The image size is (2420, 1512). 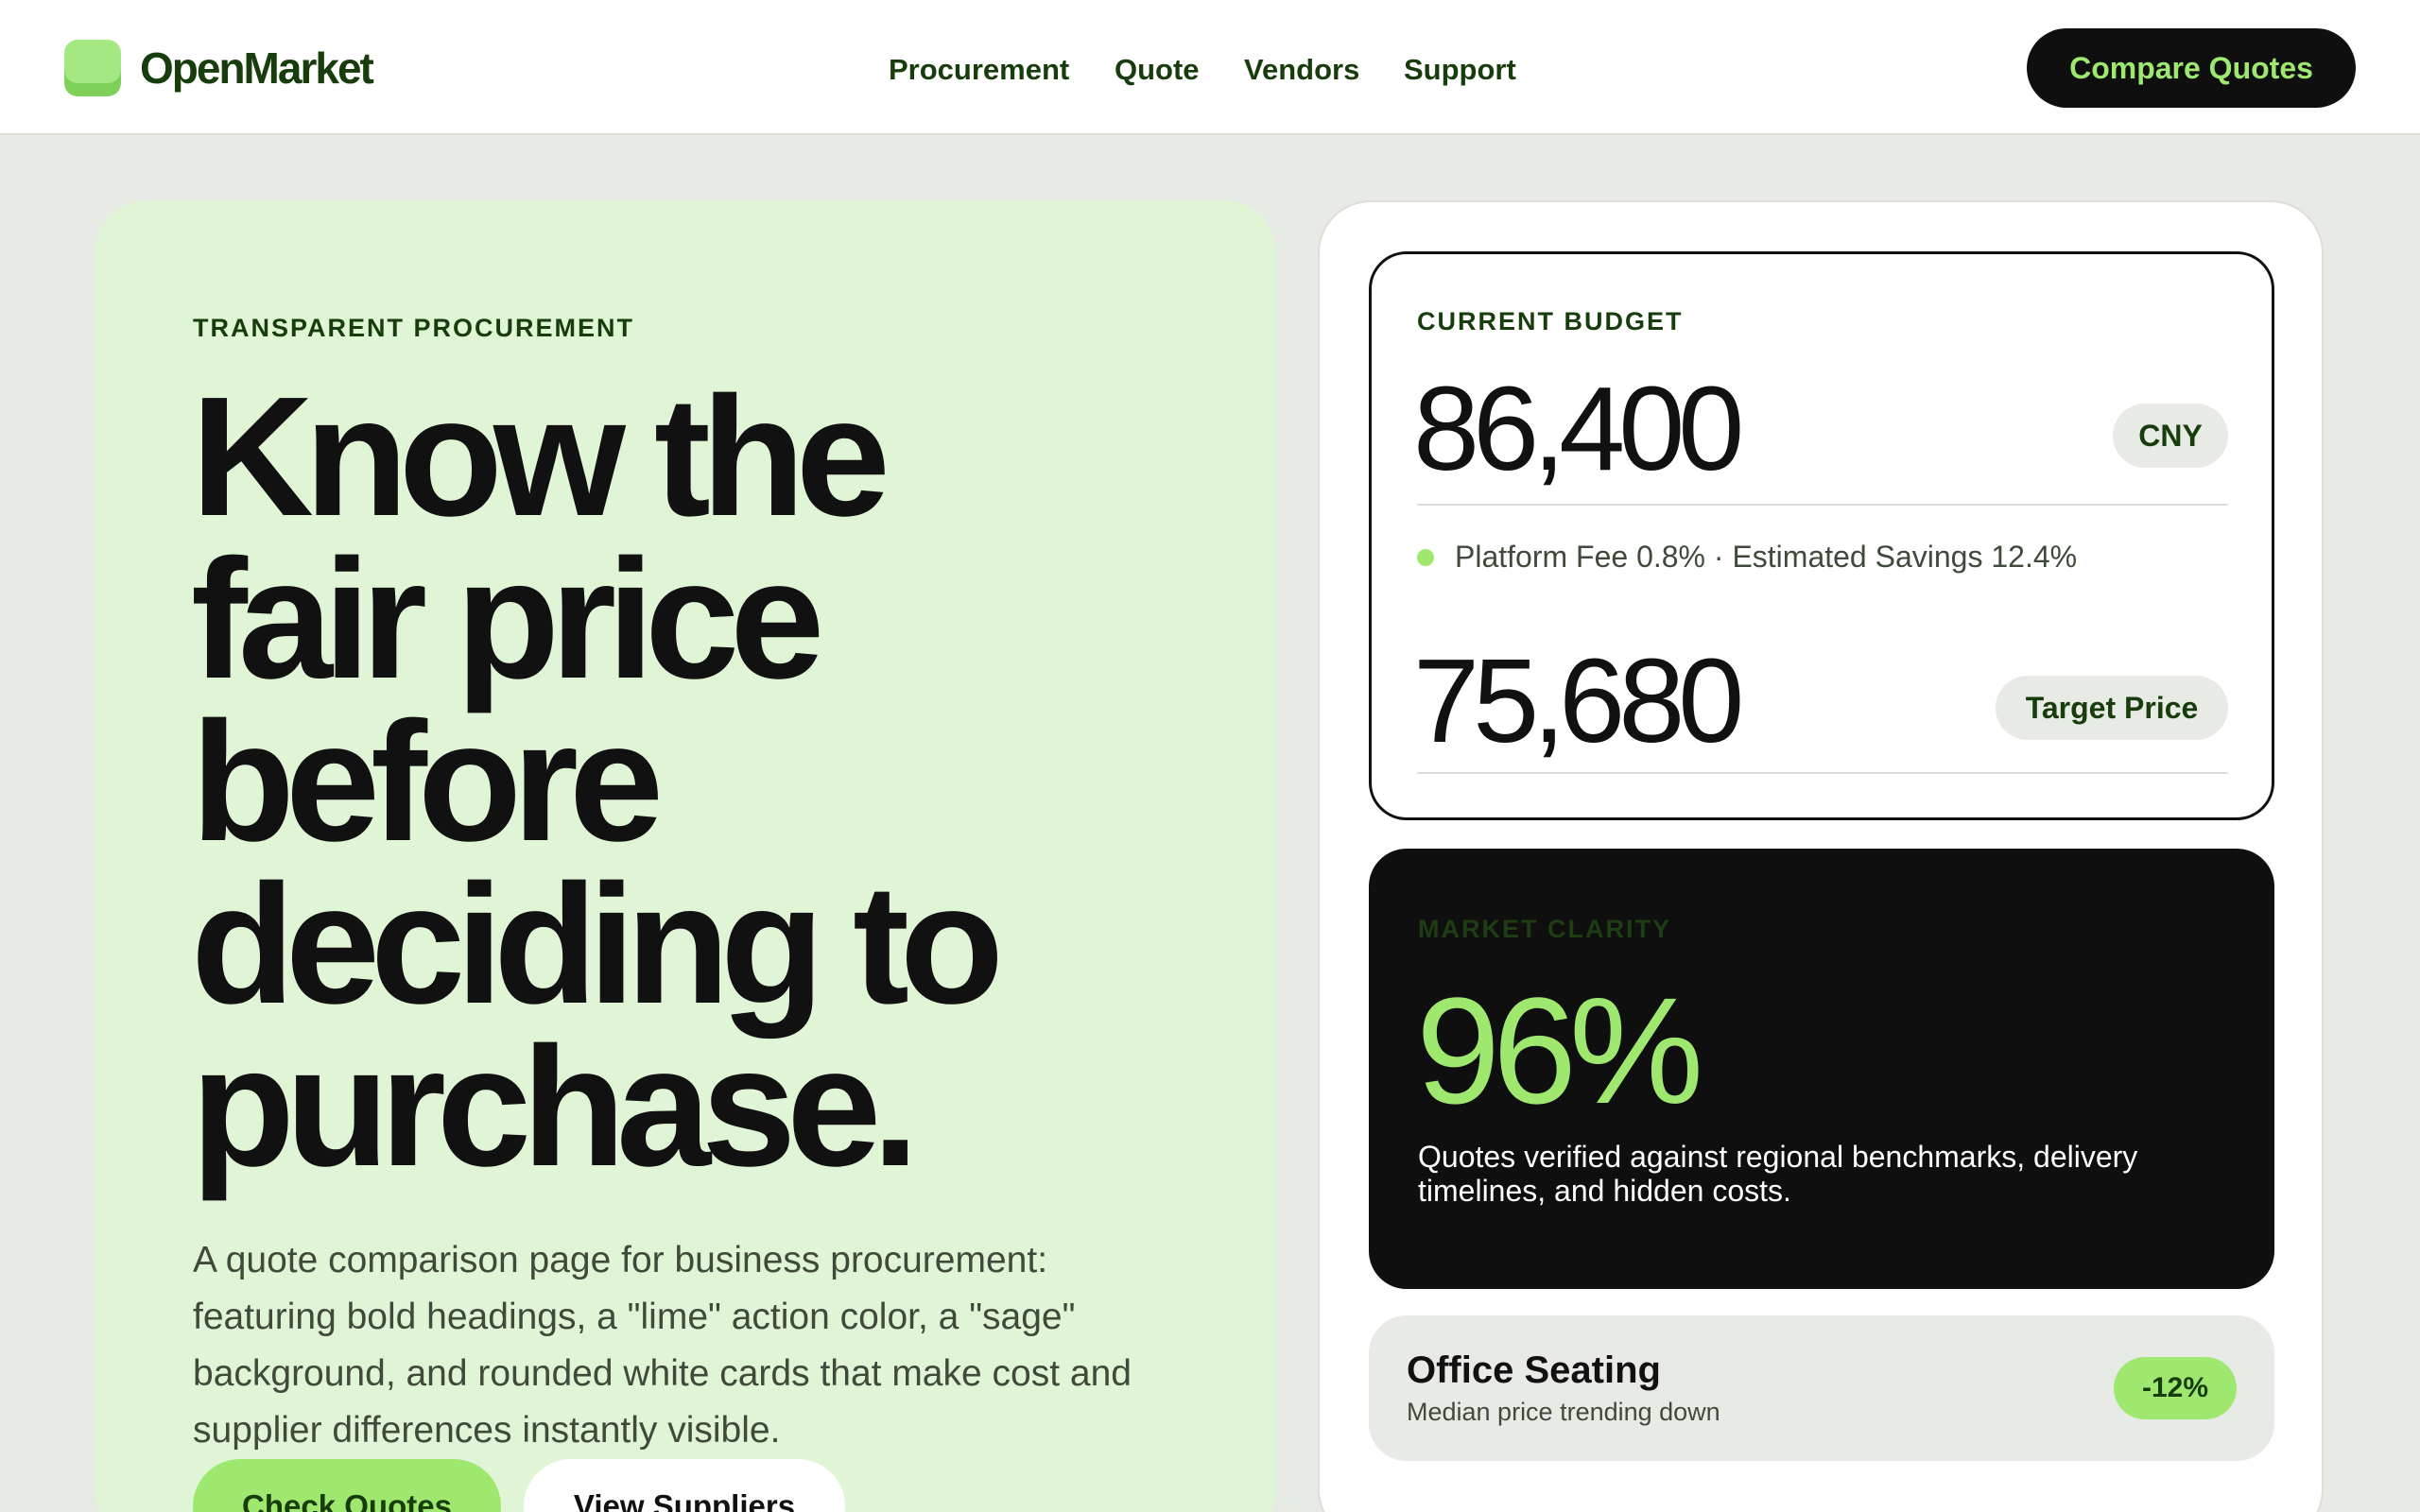 What do you see at coordinates (2191, 68) in the screenshot?
I see `compare-quotes-button: Compare Quotes` at bounding box center [2191, 68].